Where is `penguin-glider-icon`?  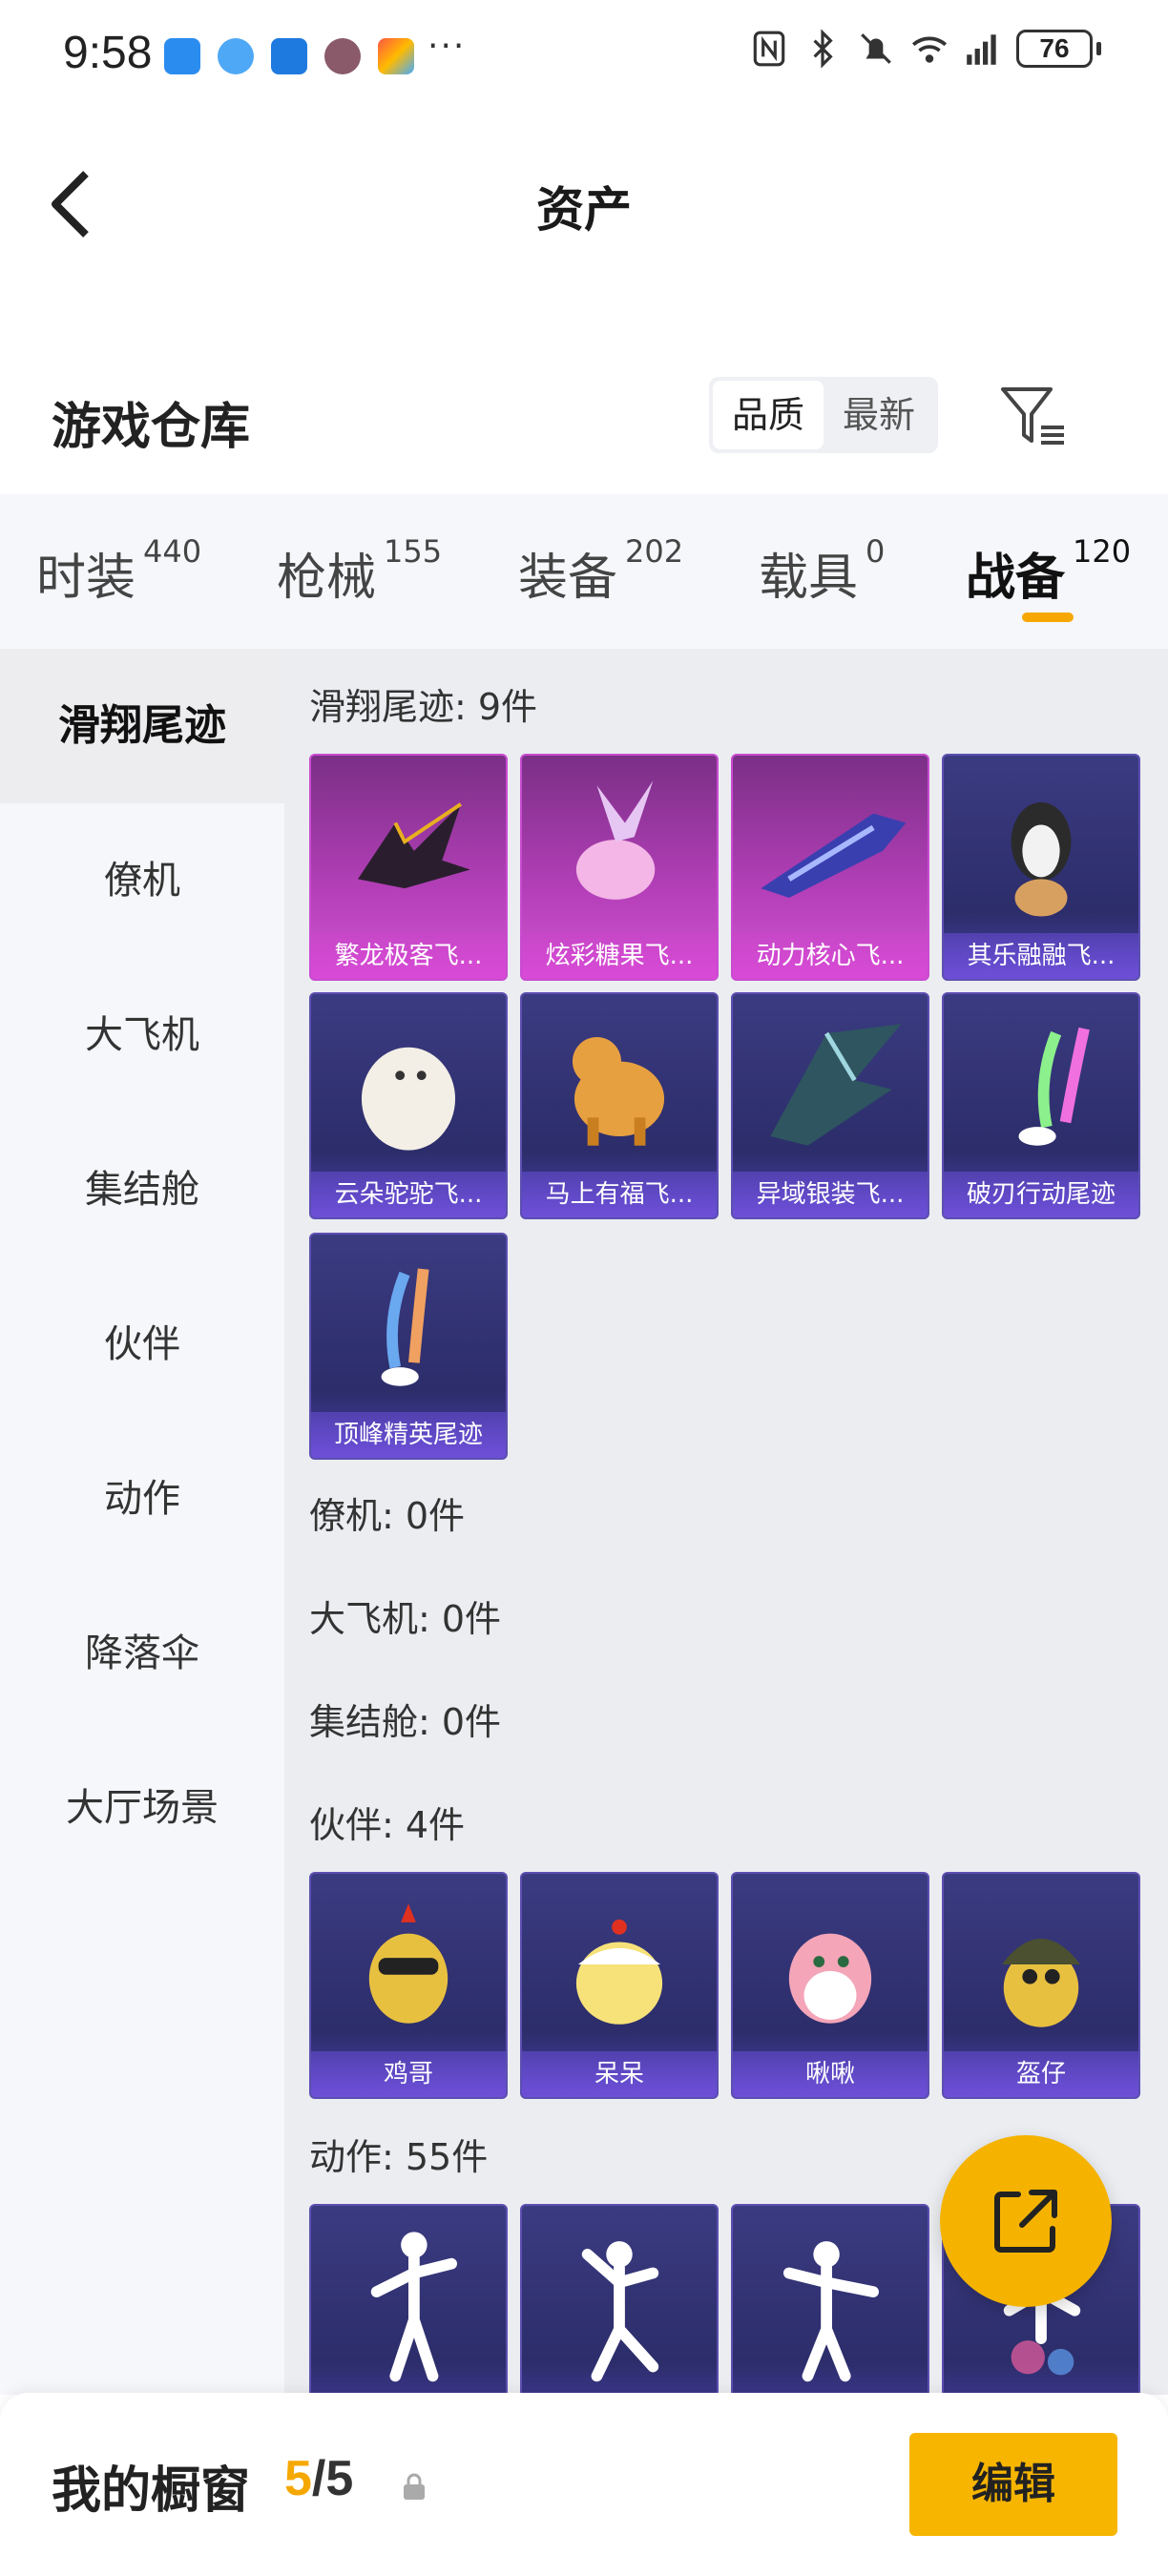 penguin-glider-icon is located at coordinates (1041, 859).